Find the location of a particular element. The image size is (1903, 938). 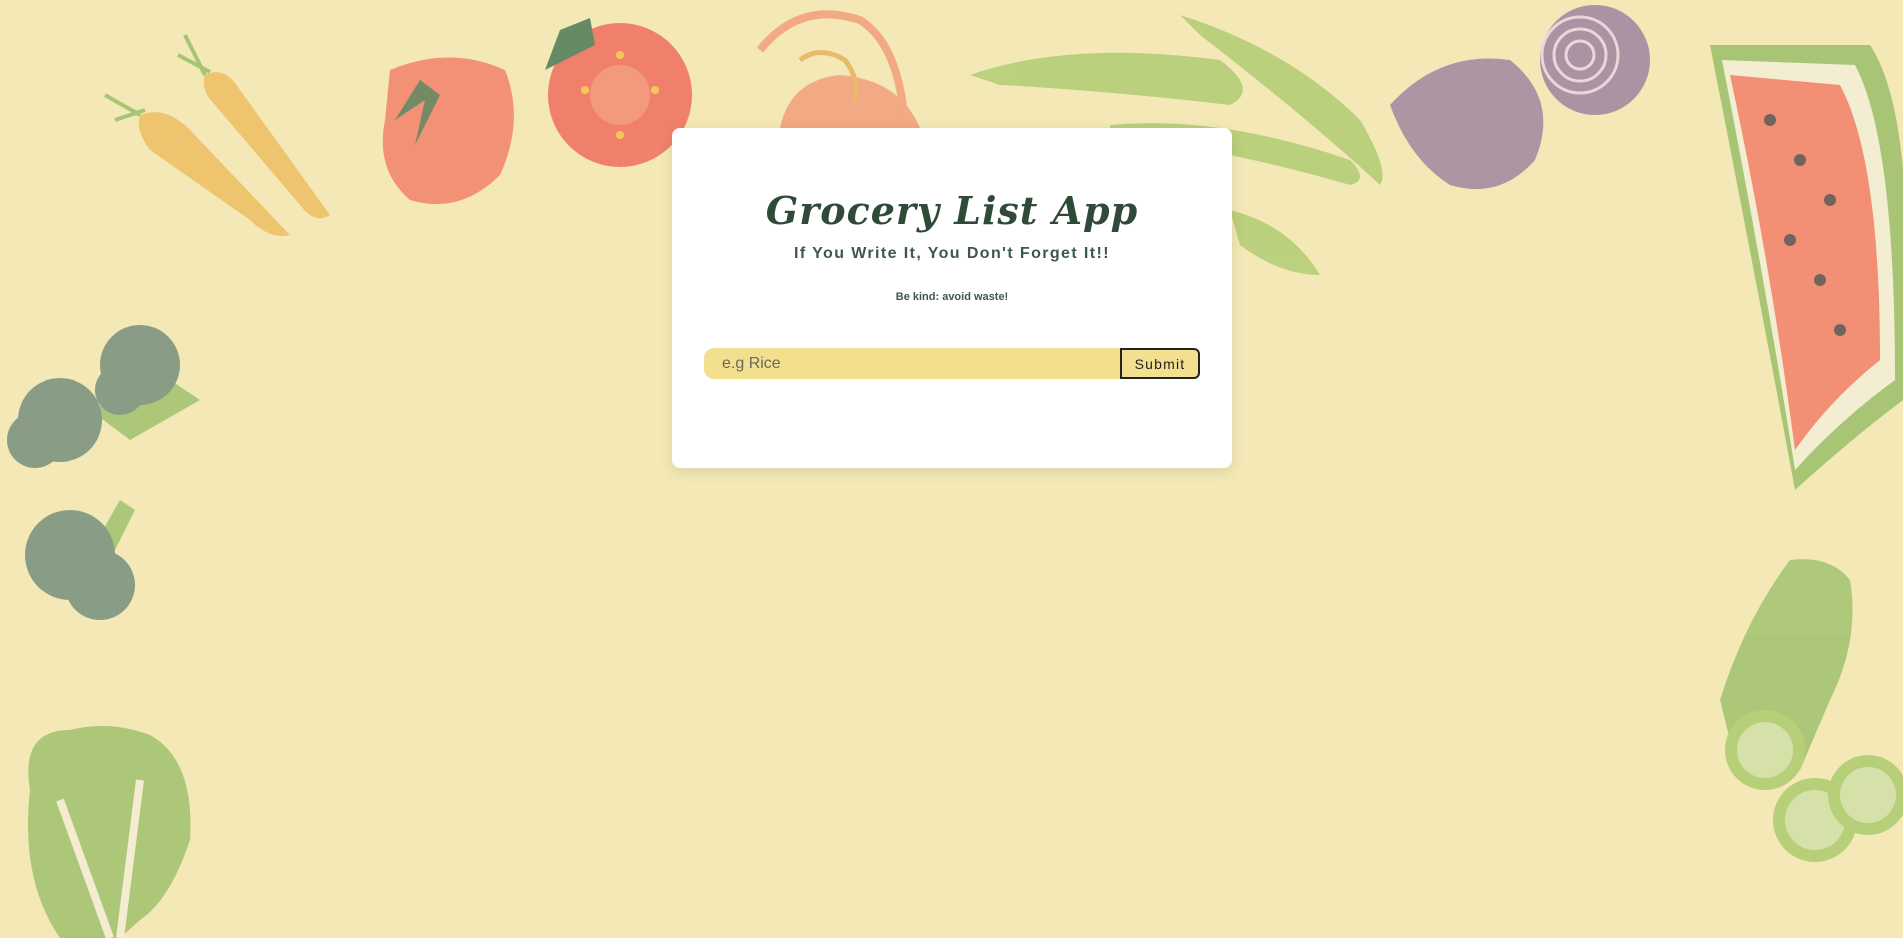

sliced-tomato-icon is located at coordinates (618, 92).